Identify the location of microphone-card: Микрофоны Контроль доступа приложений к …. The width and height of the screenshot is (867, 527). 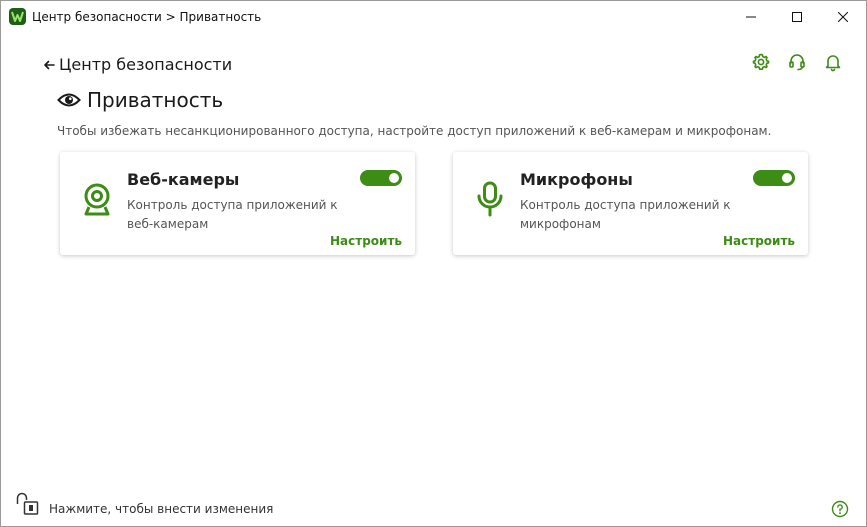
(630, 203).